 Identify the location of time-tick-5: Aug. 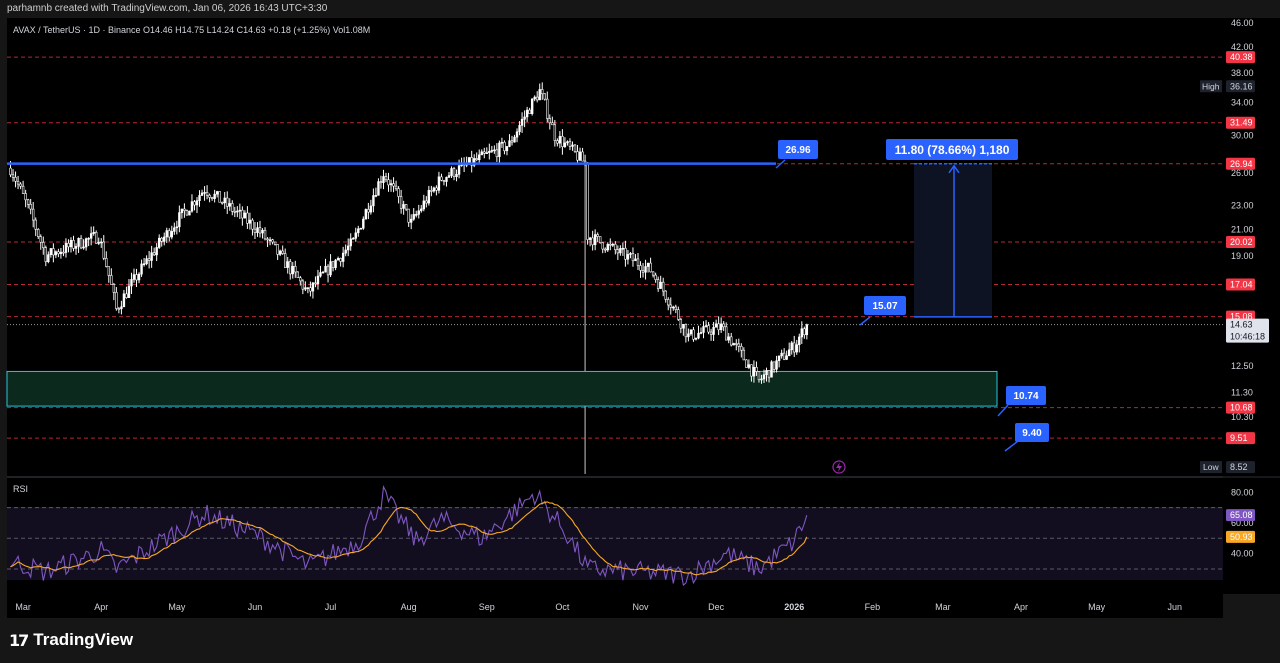
(409, 607).